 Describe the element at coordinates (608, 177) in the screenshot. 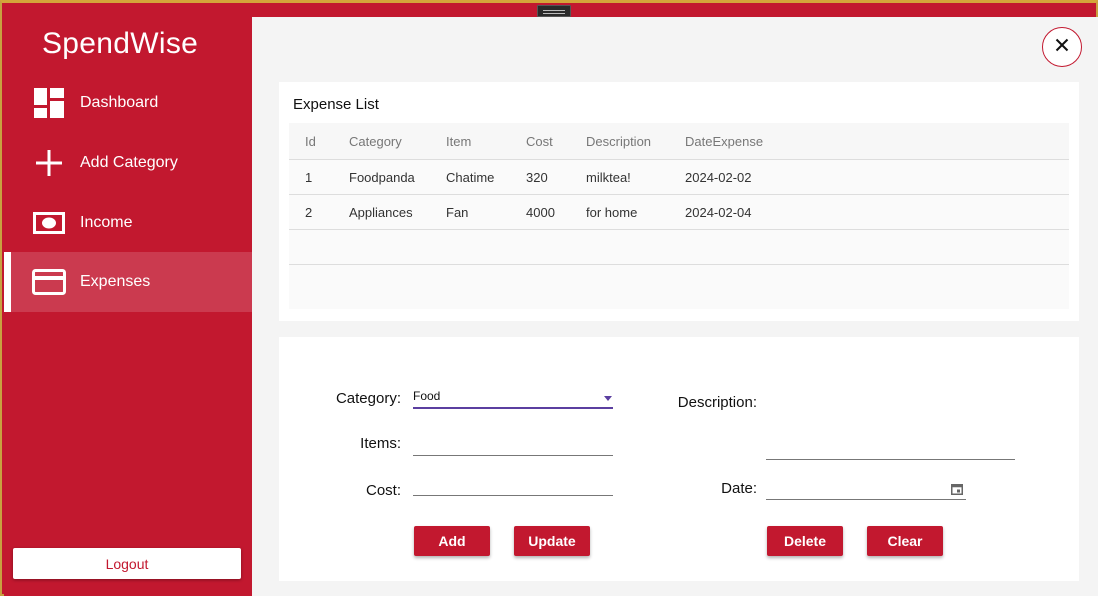

I see `cell-description: milktea!` at that location.